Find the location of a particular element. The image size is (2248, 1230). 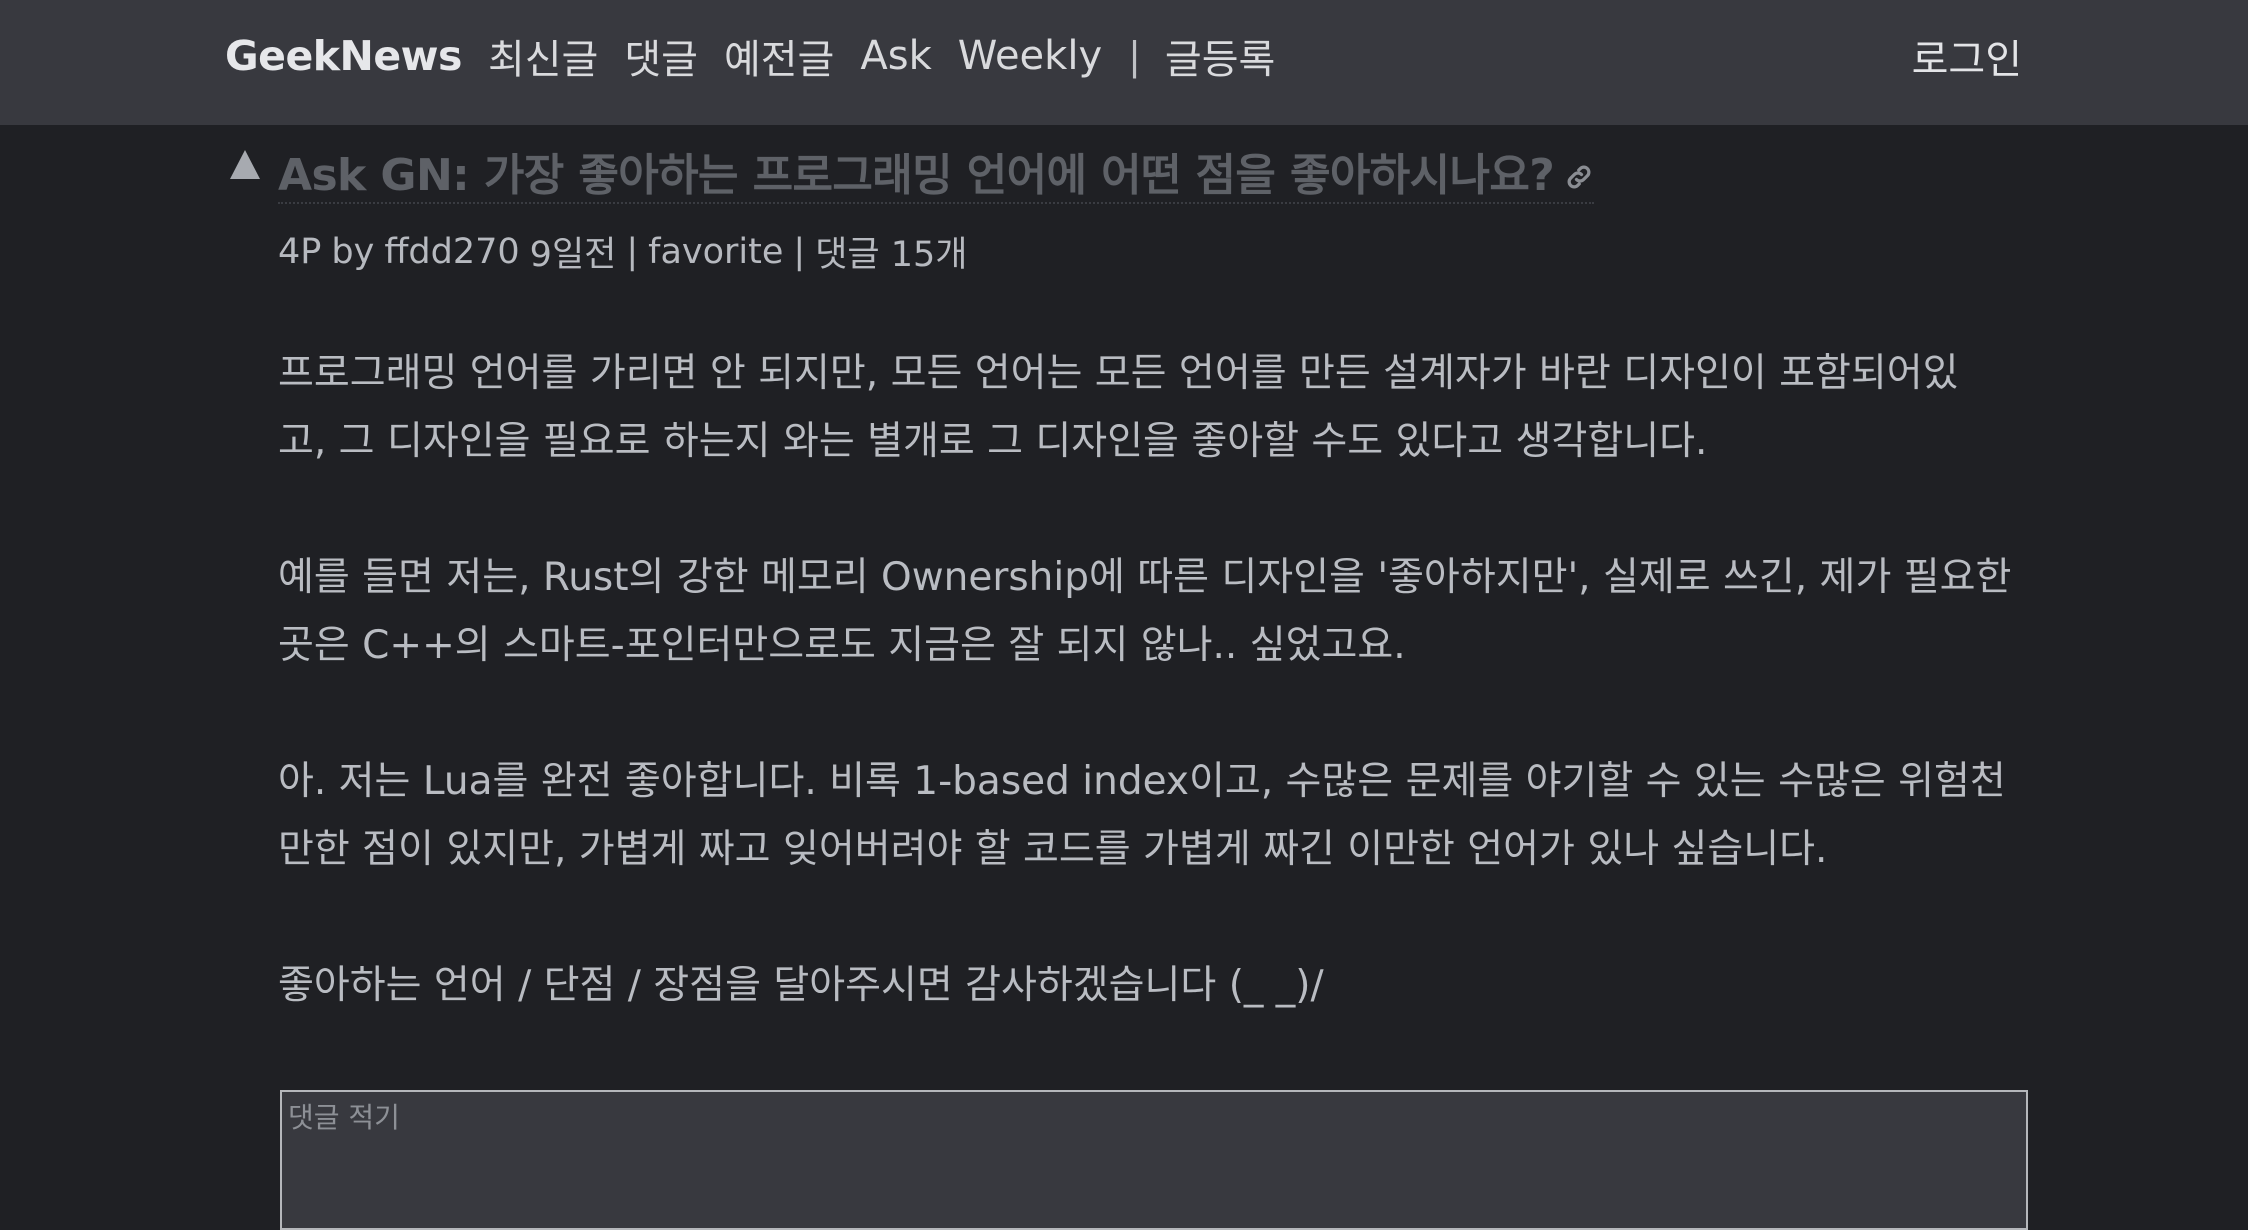

post-by-label: by is located at coordinates (353, 251).